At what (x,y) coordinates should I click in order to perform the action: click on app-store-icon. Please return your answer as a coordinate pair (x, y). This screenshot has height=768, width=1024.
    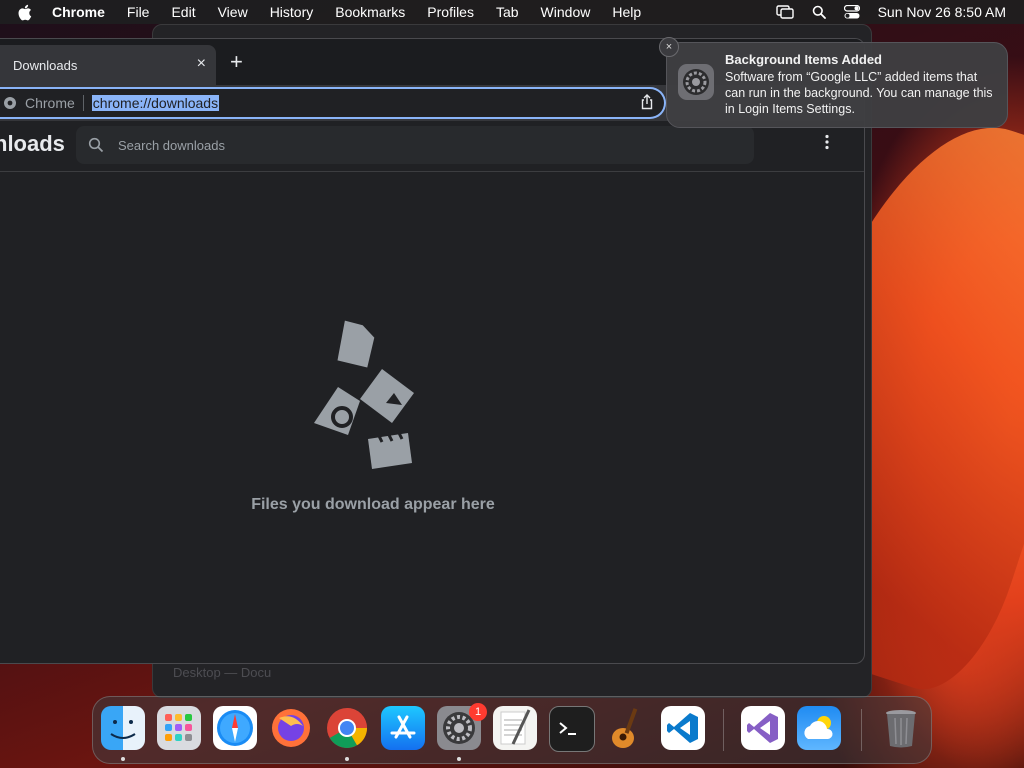
    Looking at the image, I should click on (403, 728).